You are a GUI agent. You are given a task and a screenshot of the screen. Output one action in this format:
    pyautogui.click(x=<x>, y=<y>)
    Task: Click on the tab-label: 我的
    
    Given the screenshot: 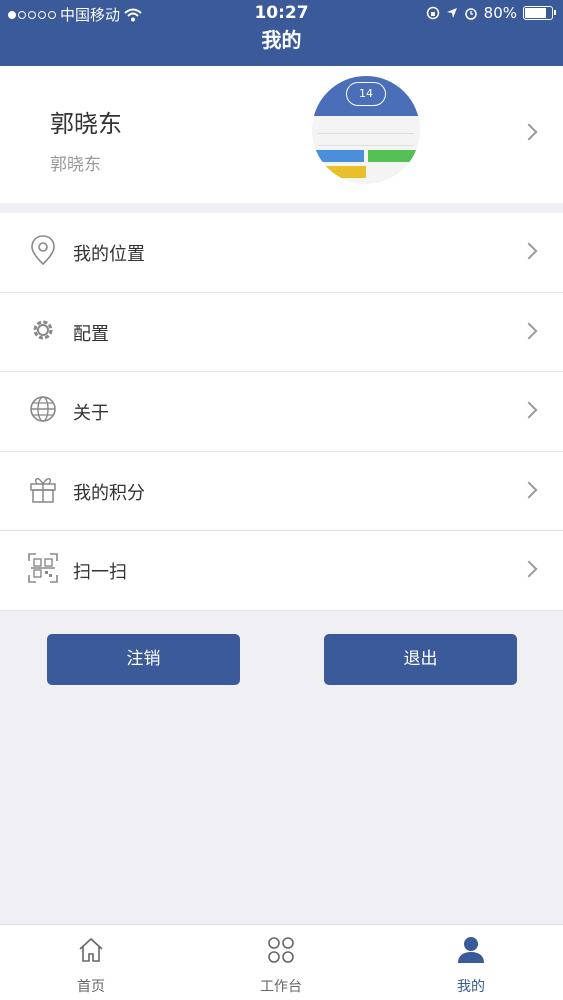 What is the action you would take?
    pyautogui.click(x=471, y=987)
    